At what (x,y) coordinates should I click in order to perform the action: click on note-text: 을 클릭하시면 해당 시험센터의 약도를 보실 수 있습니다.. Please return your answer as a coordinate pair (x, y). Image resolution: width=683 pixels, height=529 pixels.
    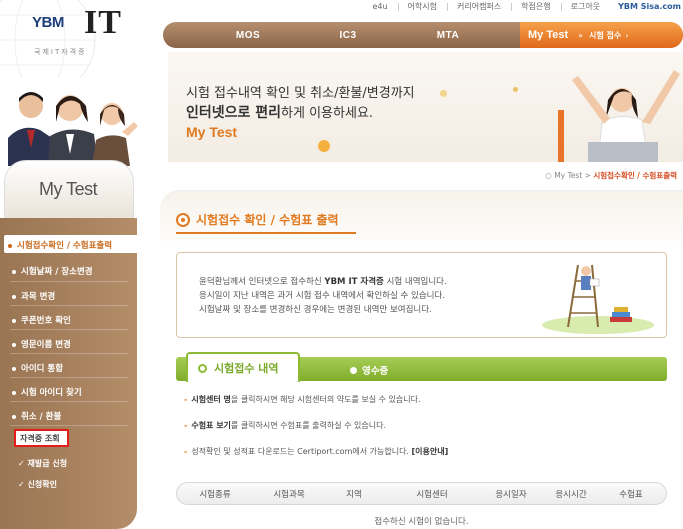
    Looking at the image, I should click on (325, 399).